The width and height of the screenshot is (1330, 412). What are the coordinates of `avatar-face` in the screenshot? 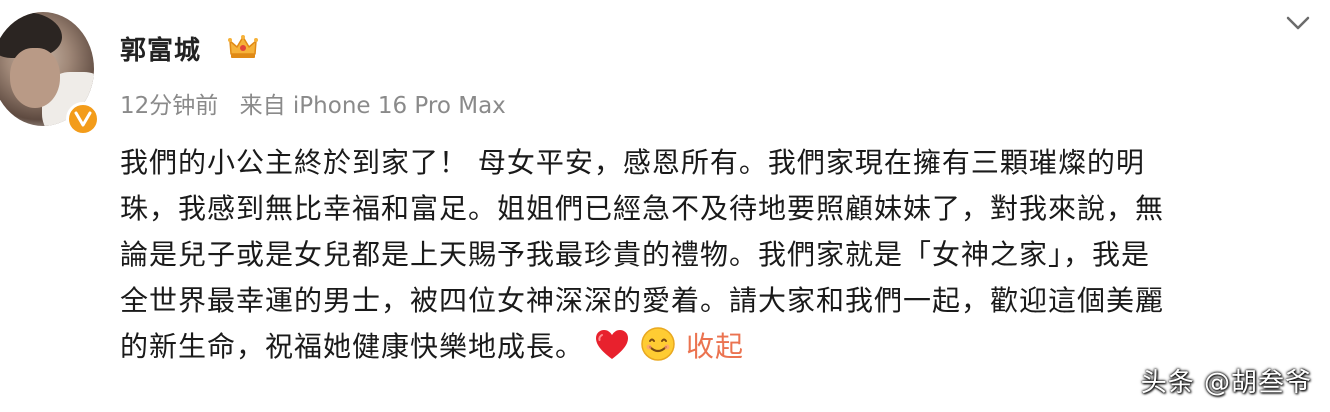 It's located at (35, 78).